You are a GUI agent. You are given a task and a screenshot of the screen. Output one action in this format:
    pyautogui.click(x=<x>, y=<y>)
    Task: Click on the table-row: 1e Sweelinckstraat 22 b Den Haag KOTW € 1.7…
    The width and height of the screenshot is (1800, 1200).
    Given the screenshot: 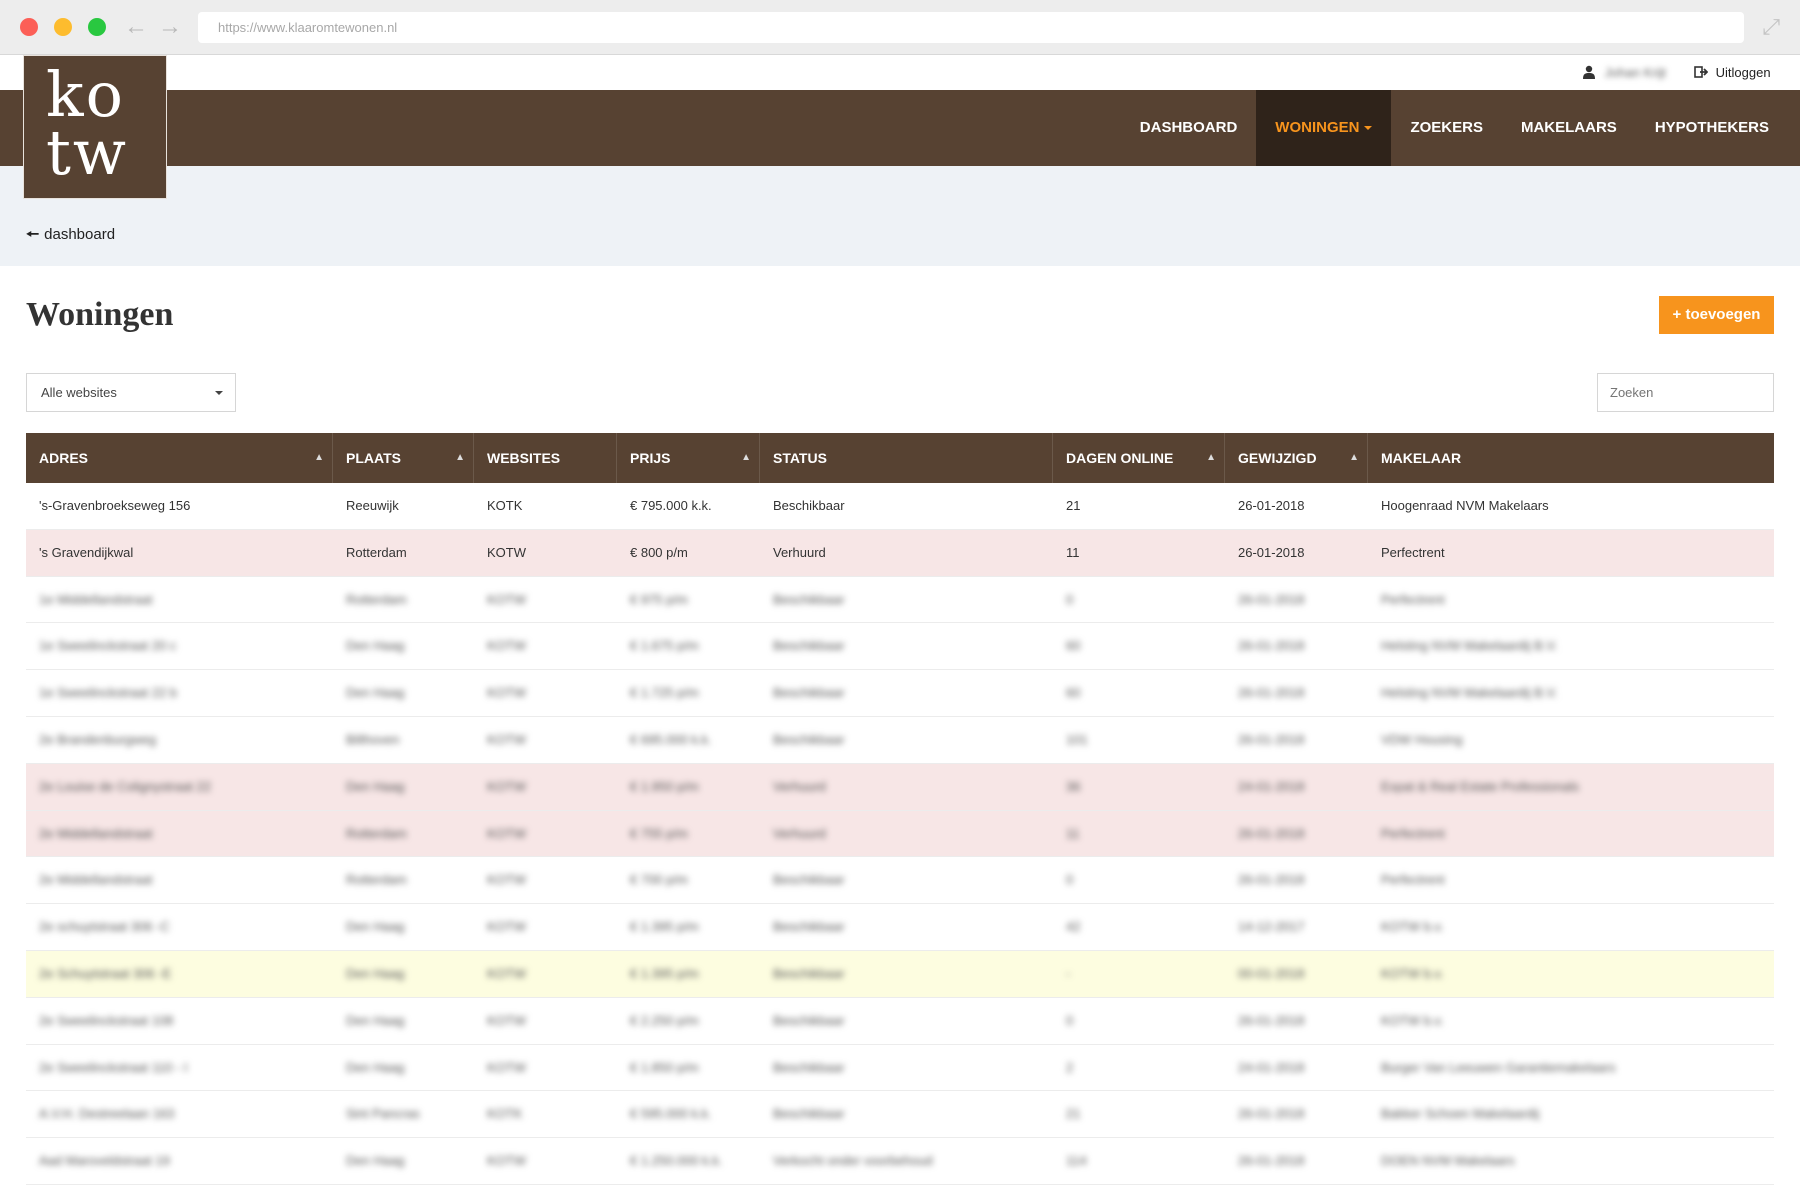 What is the action you would take?
    pyautogui.click(x=900, y=693)
    